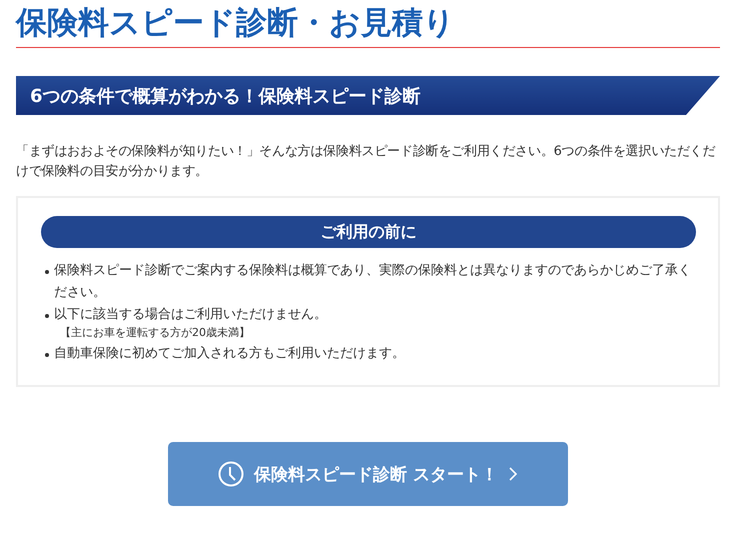 The image size is (736, 538). What do you see at coordinates (366, 162) in the screenshot?
I see `intro-text: 「まずはおおよその保険料が知りたい！」そんな方は保険料スピード診断をご利用ください。6つの条件を選択いただくだけで保険料の目安が分かります。` at bounding box center [366, 162].